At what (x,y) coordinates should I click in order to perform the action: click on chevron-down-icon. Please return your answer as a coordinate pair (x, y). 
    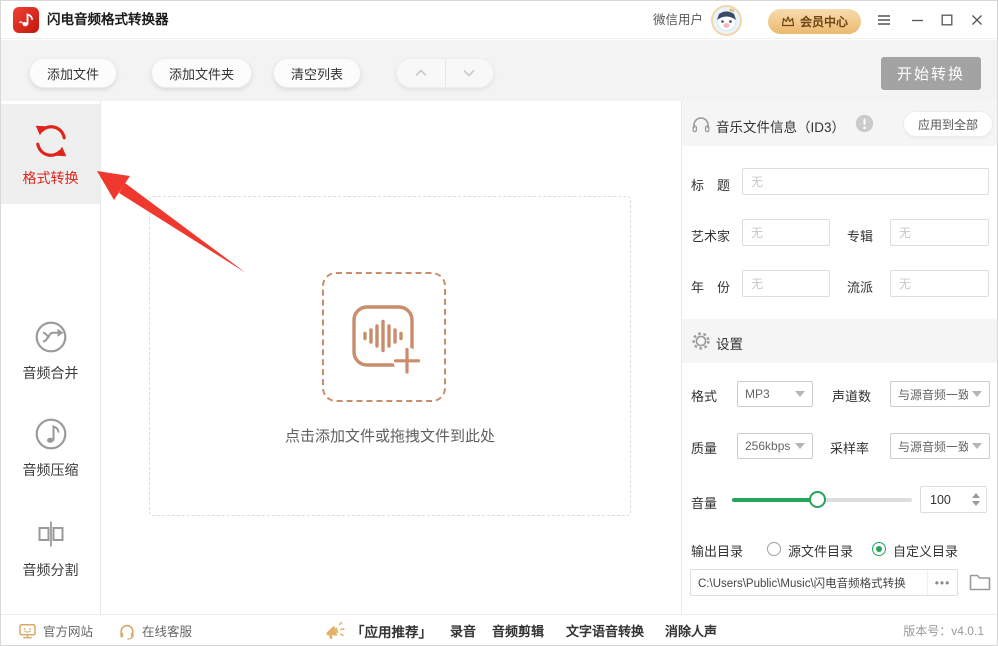
    Looking at the image, I should click on (469, 73).